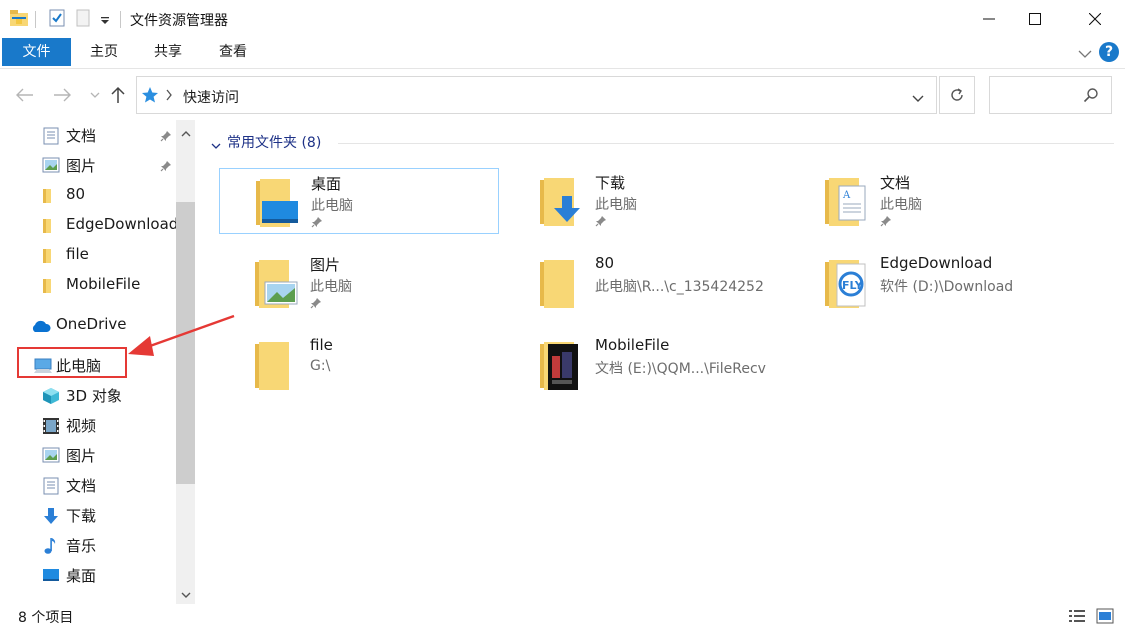 This screenshot has height=632, width=1125. Describe the element at coordinates (644, 201) in the screenshot. I see `folder-tile-downloads: 下载 此电脑` at that location.